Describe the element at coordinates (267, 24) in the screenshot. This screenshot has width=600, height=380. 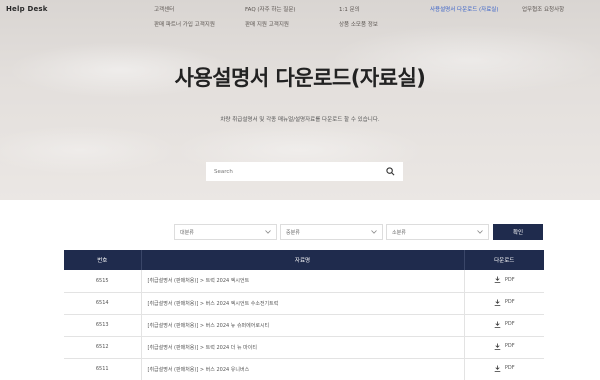
I see `nav-sales-support: 판매 지원 고객지원` at that location.